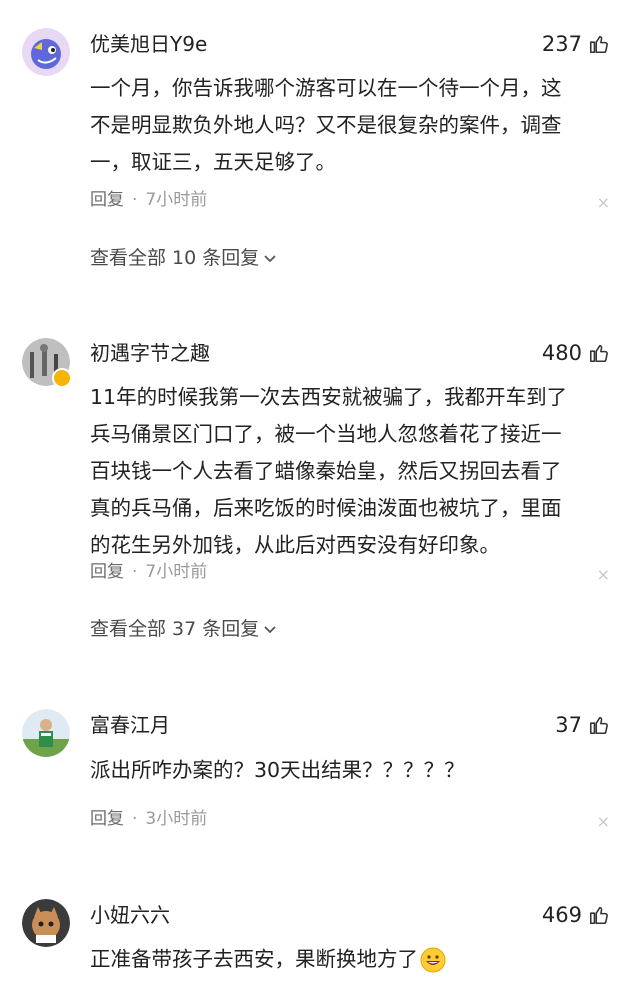 The image size is (640, 989). Describe the element at coordinates (254, 959) in the screenshot. I see `comment-line-text: 正准备带孩子去西安，果断换地方了` at that location.